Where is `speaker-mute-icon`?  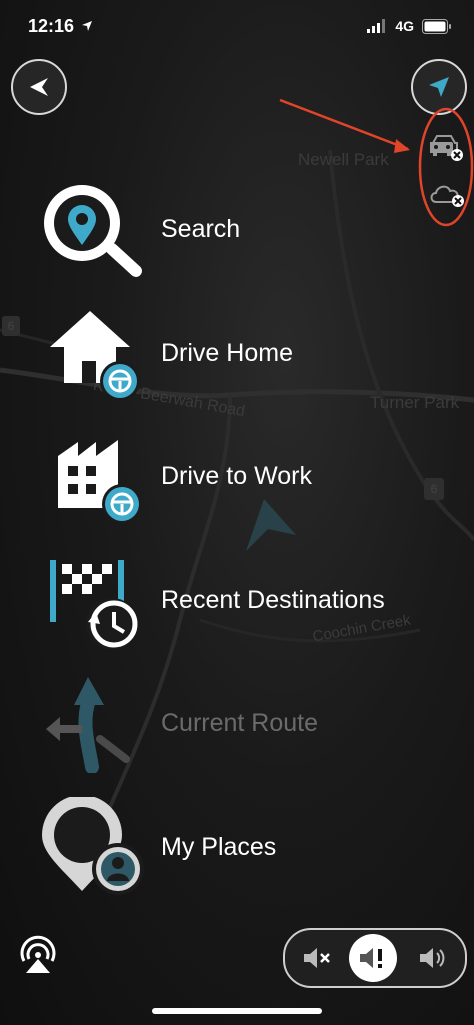 speaker-mute-icon is located at coordinates (317, 958).